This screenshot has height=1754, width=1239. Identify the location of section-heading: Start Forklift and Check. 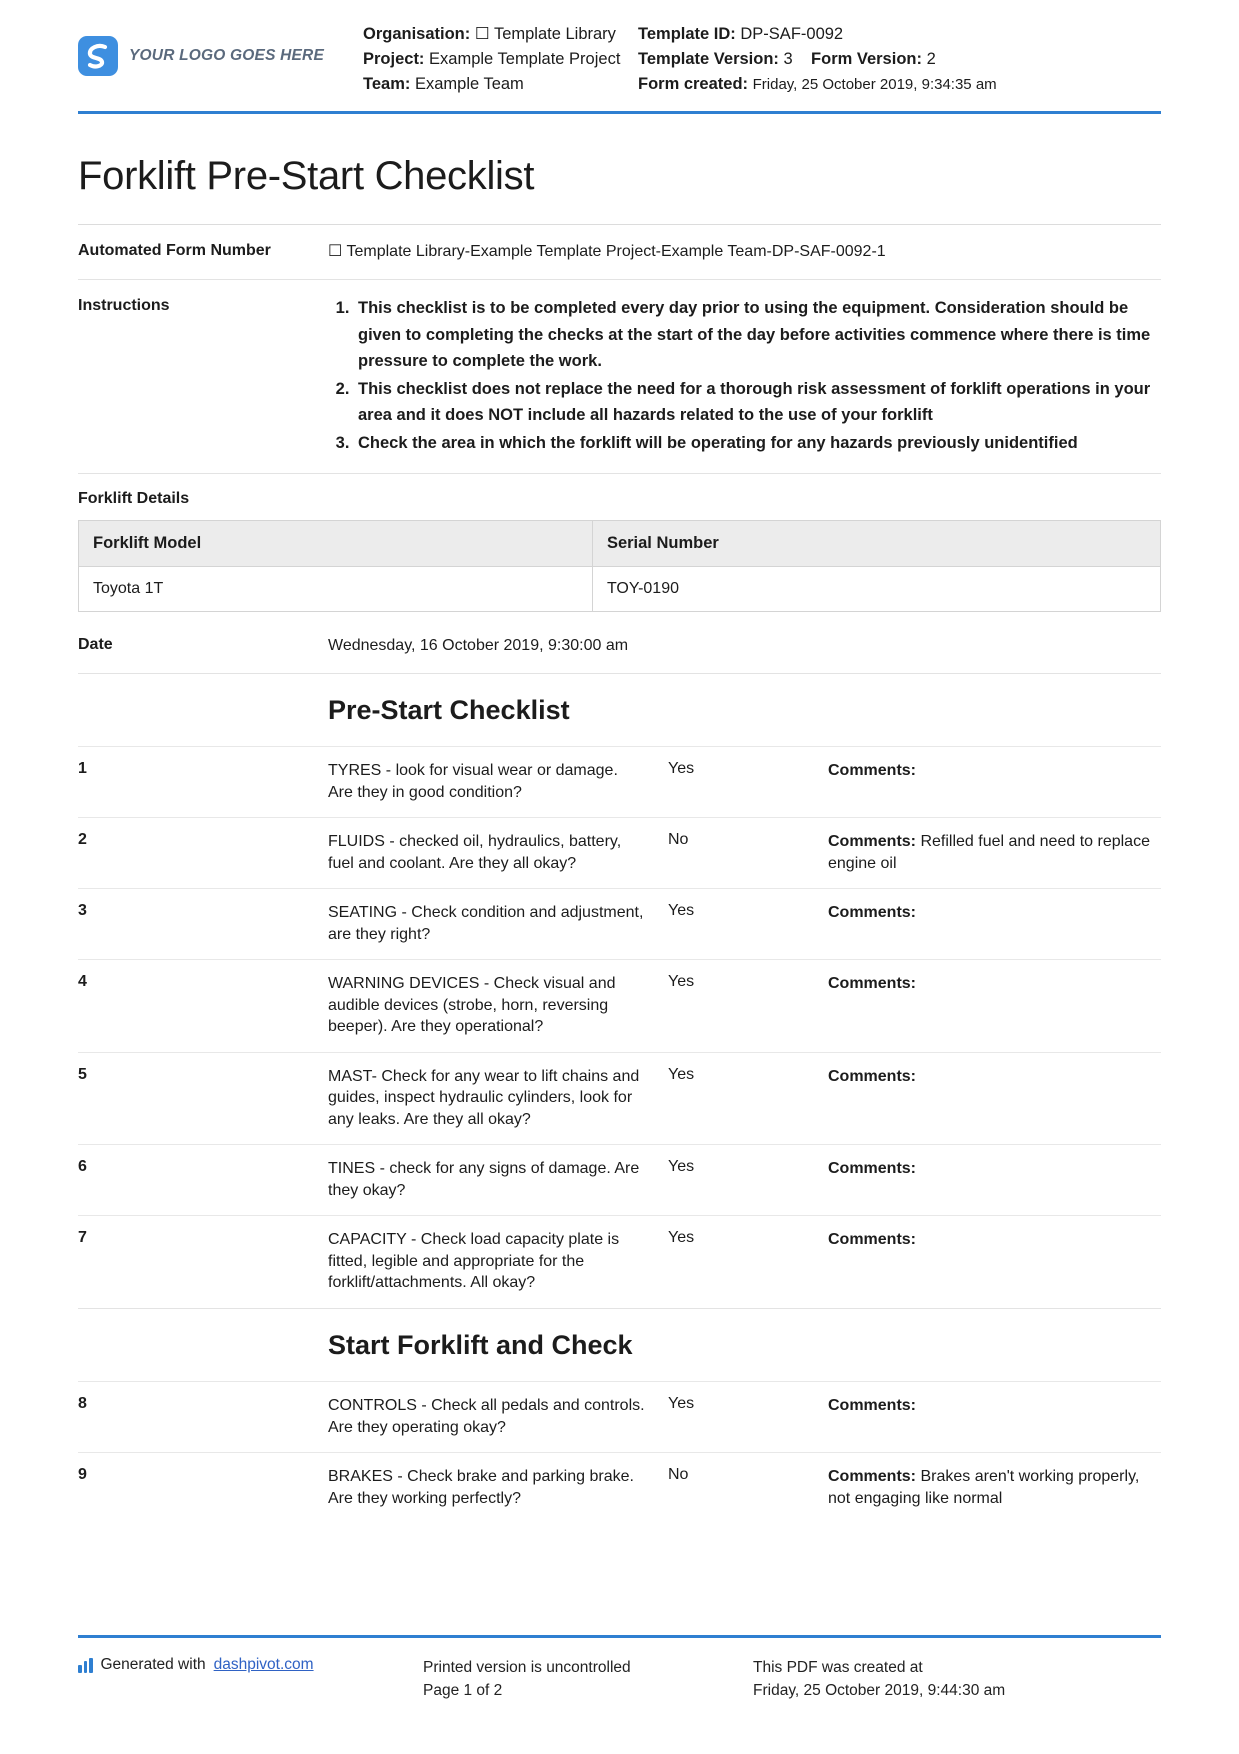
(480, 1344).